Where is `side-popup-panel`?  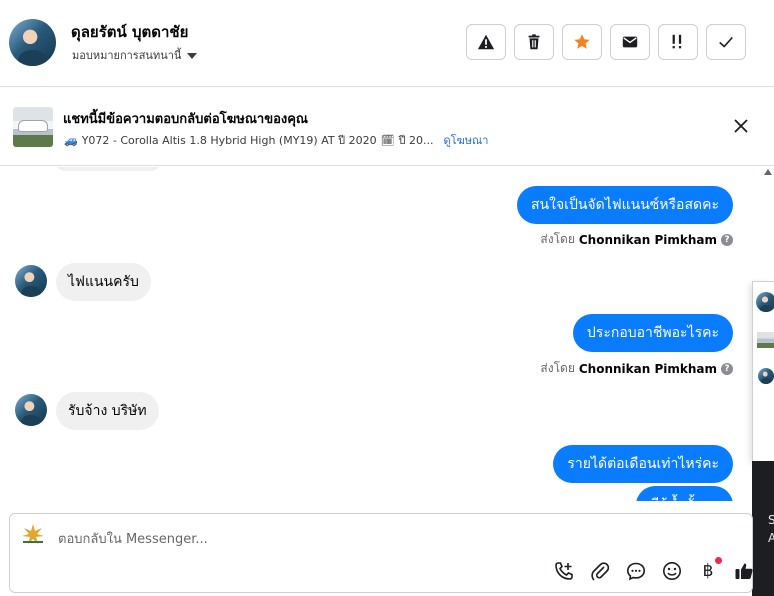
side-popup-panel is located at coordinates (763, 371).